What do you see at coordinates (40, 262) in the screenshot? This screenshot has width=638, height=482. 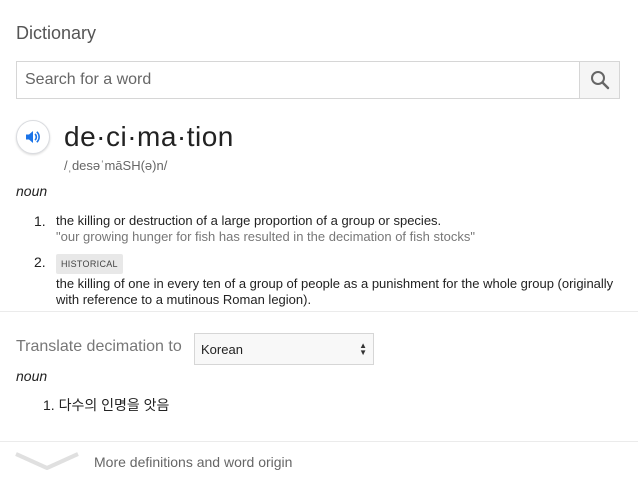 I see `sense-number: 2.` at bounding box center [40, 262].